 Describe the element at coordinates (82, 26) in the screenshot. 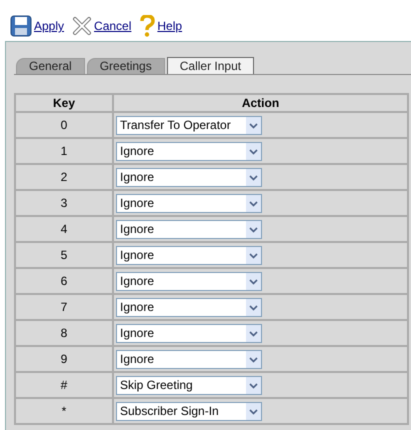

I see `close-icon` at that location.